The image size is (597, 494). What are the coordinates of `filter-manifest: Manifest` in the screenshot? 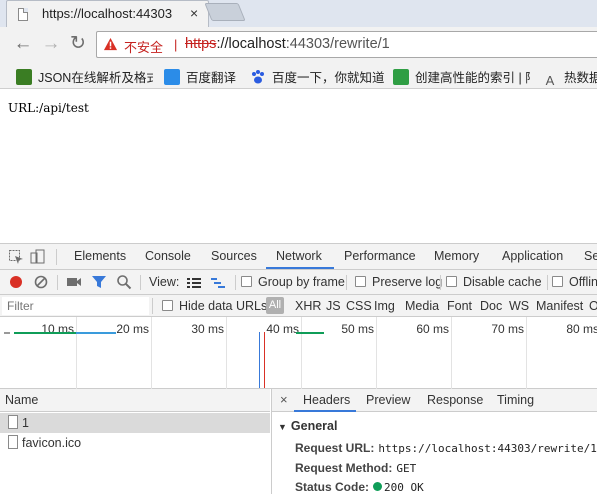 It's located at (559, 306).